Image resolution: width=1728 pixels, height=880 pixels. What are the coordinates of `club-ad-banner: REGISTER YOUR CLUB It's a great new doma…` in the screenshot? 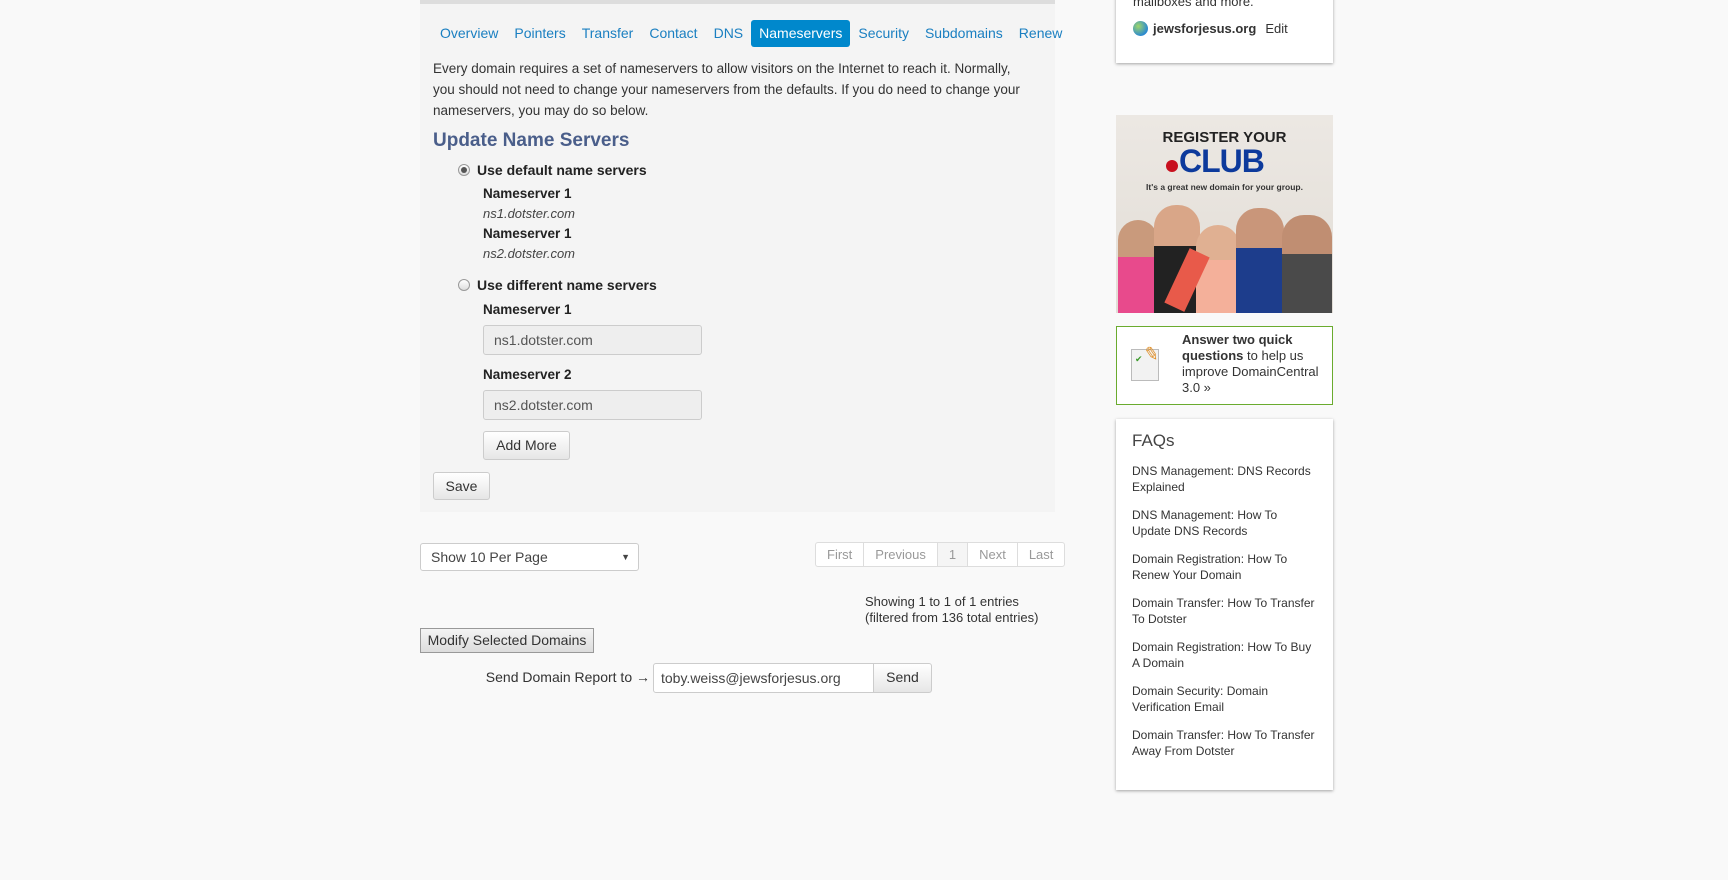 It's located at (1224, 214).